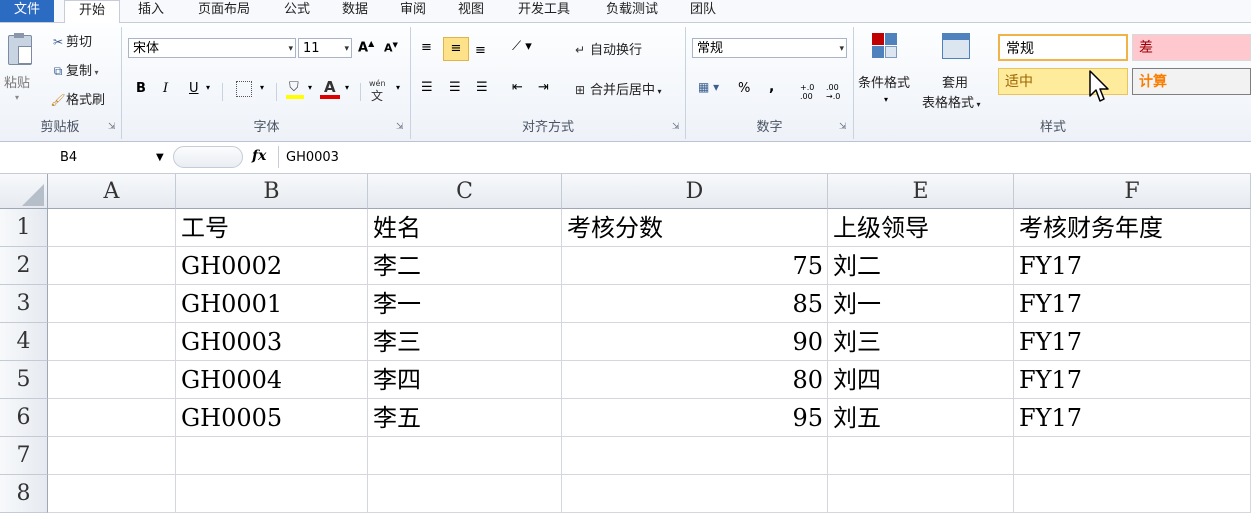 The height and width of the screenshot is (521, 1251). What do you see at coordinates (272, 380) in the screenshot?
I see `cell-b5: GH0004` at bounding box center [272, 380].